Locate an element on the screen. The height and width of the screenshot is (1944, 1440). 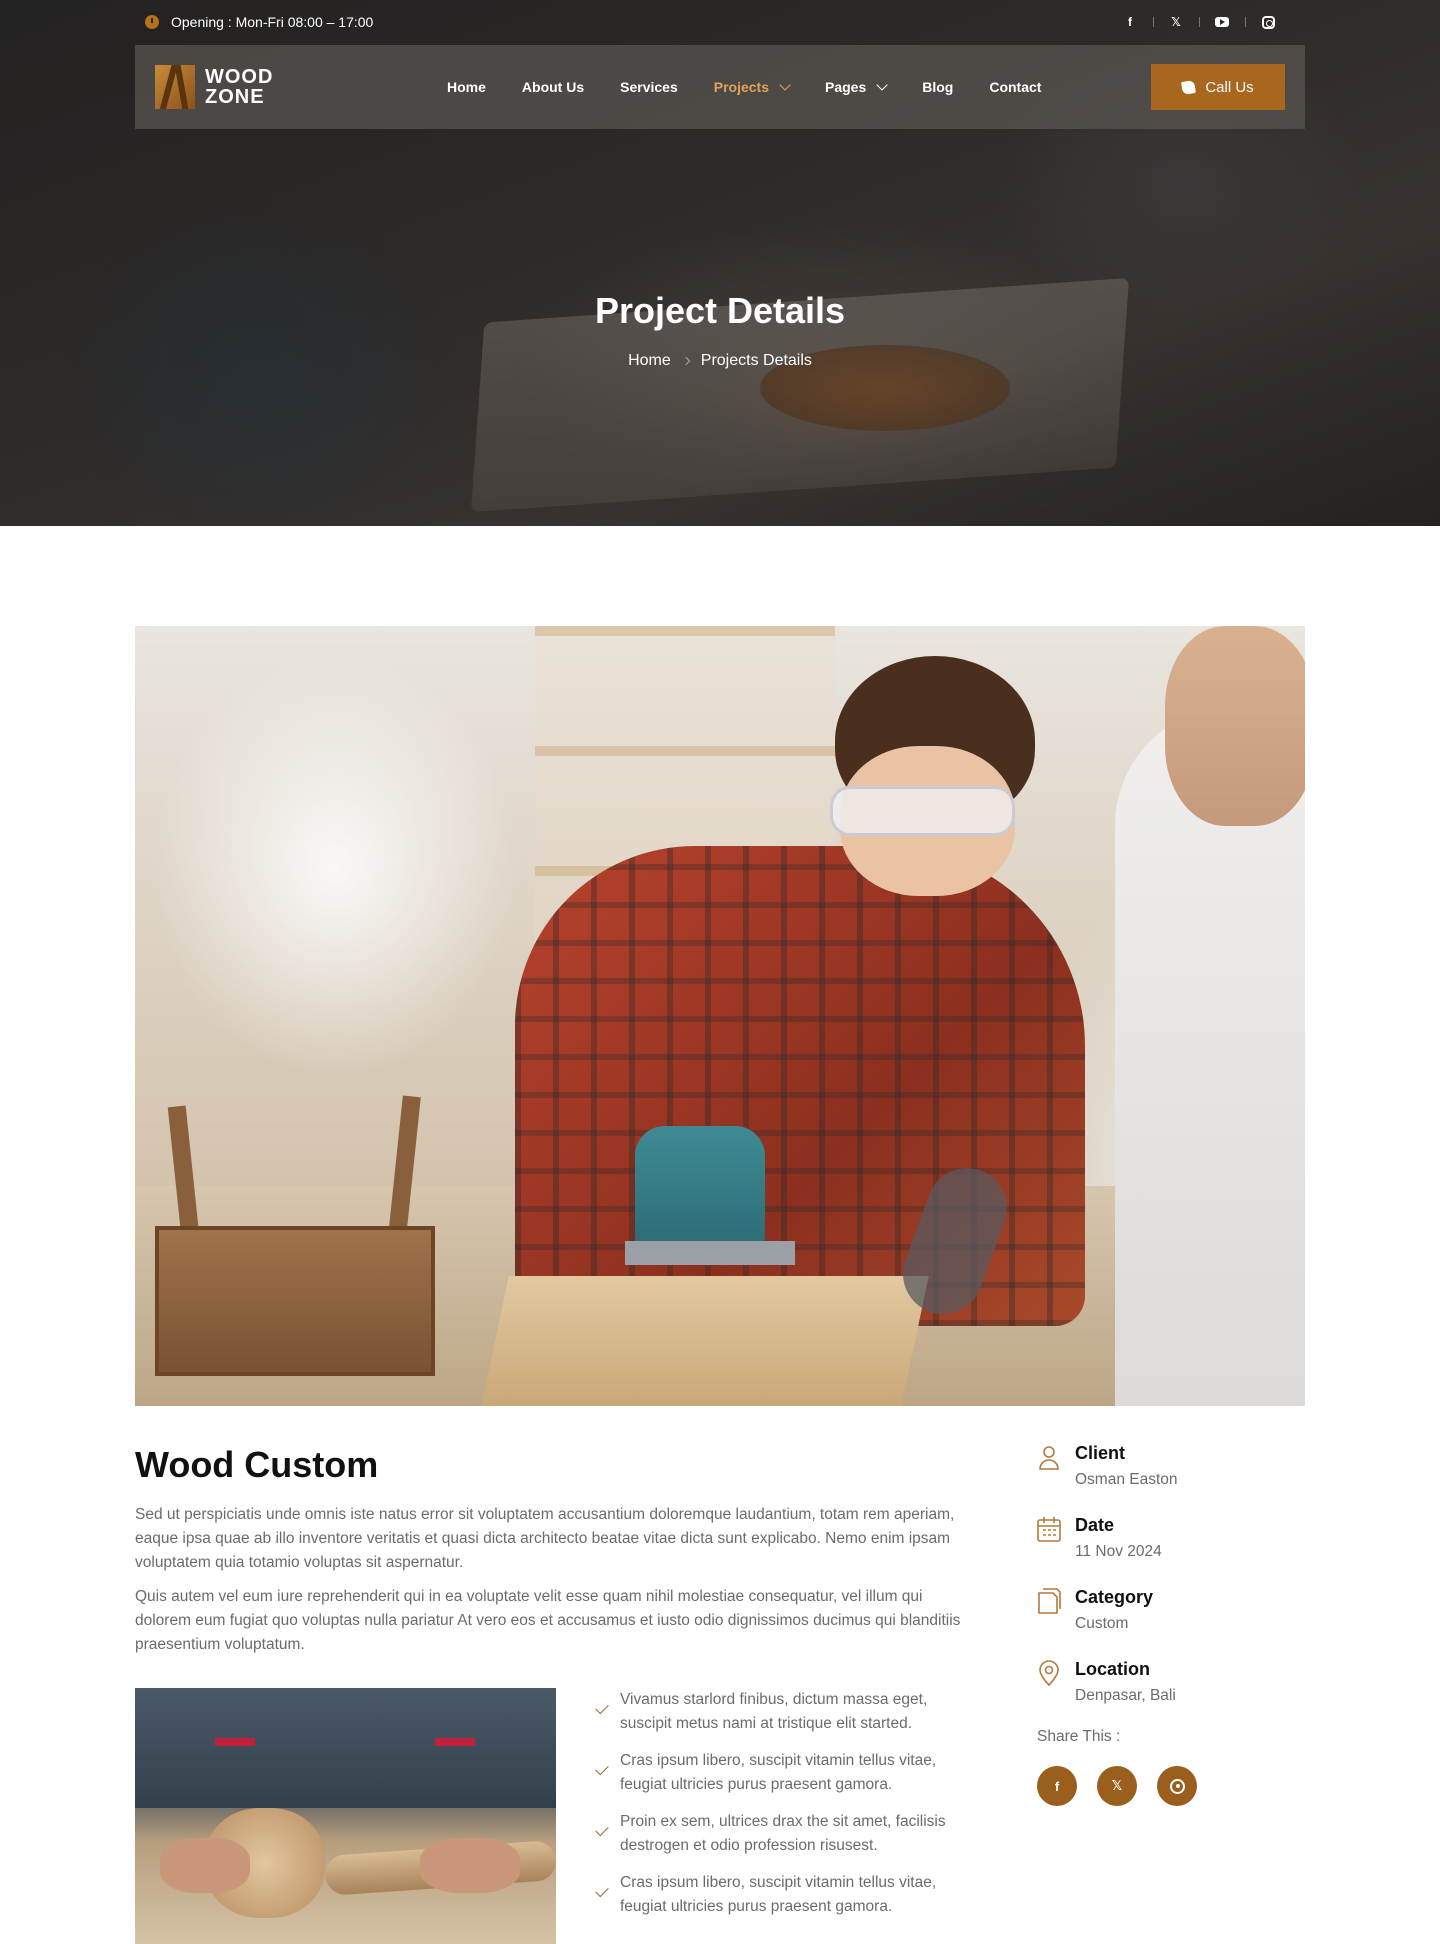
logo-text: WOOD ZONE is located at coordinates (239, 87).